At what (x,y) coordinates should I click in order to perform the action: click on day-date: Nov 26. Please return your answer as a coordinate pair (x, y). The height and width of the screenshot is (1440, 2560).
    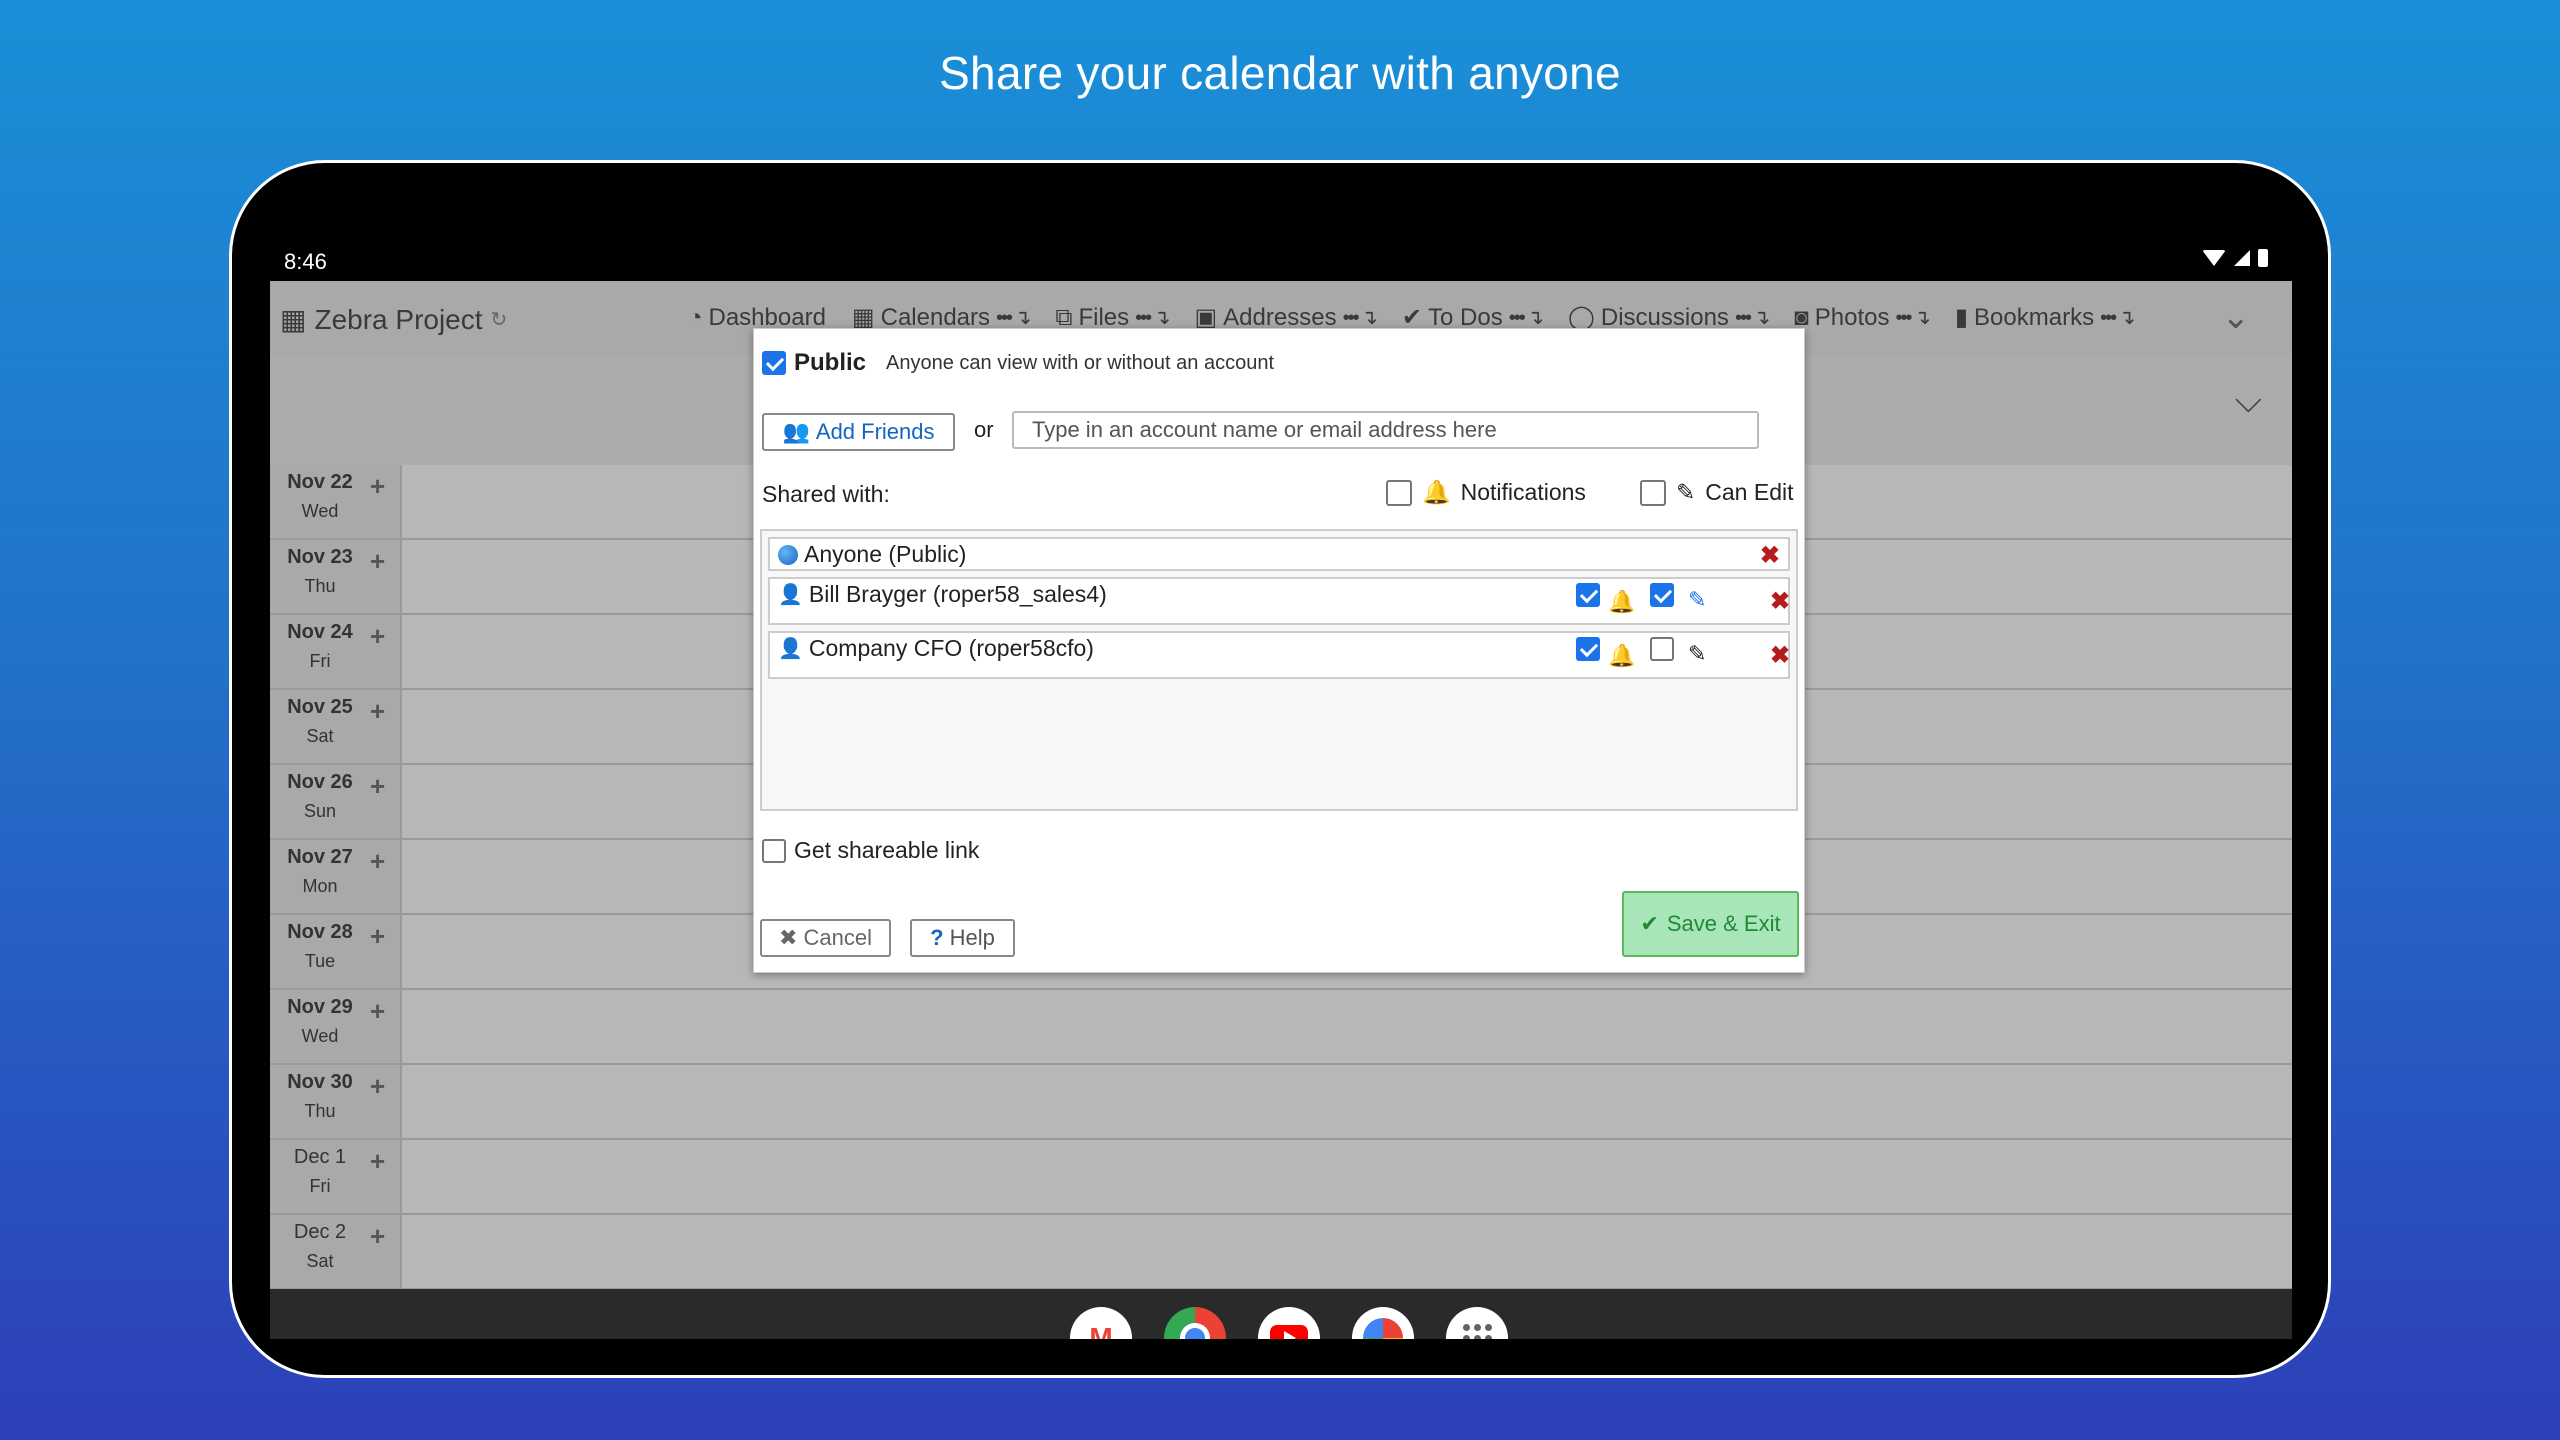
    Looking at the image, I should click on (320, 782).